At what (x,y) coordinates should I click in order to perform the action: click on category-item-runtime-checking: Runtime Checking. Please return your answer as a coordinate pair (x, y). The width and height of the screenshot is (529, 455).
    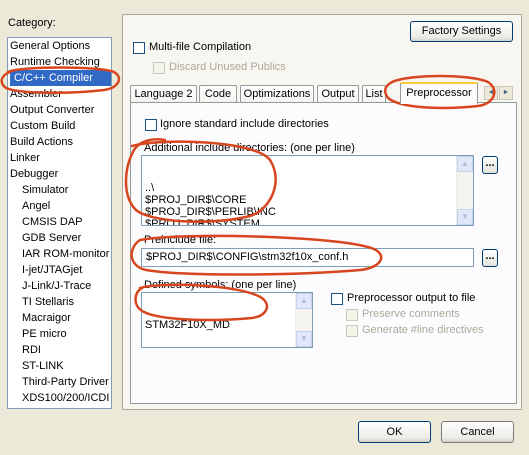
    Looking at the image, I should click on (59, 62).